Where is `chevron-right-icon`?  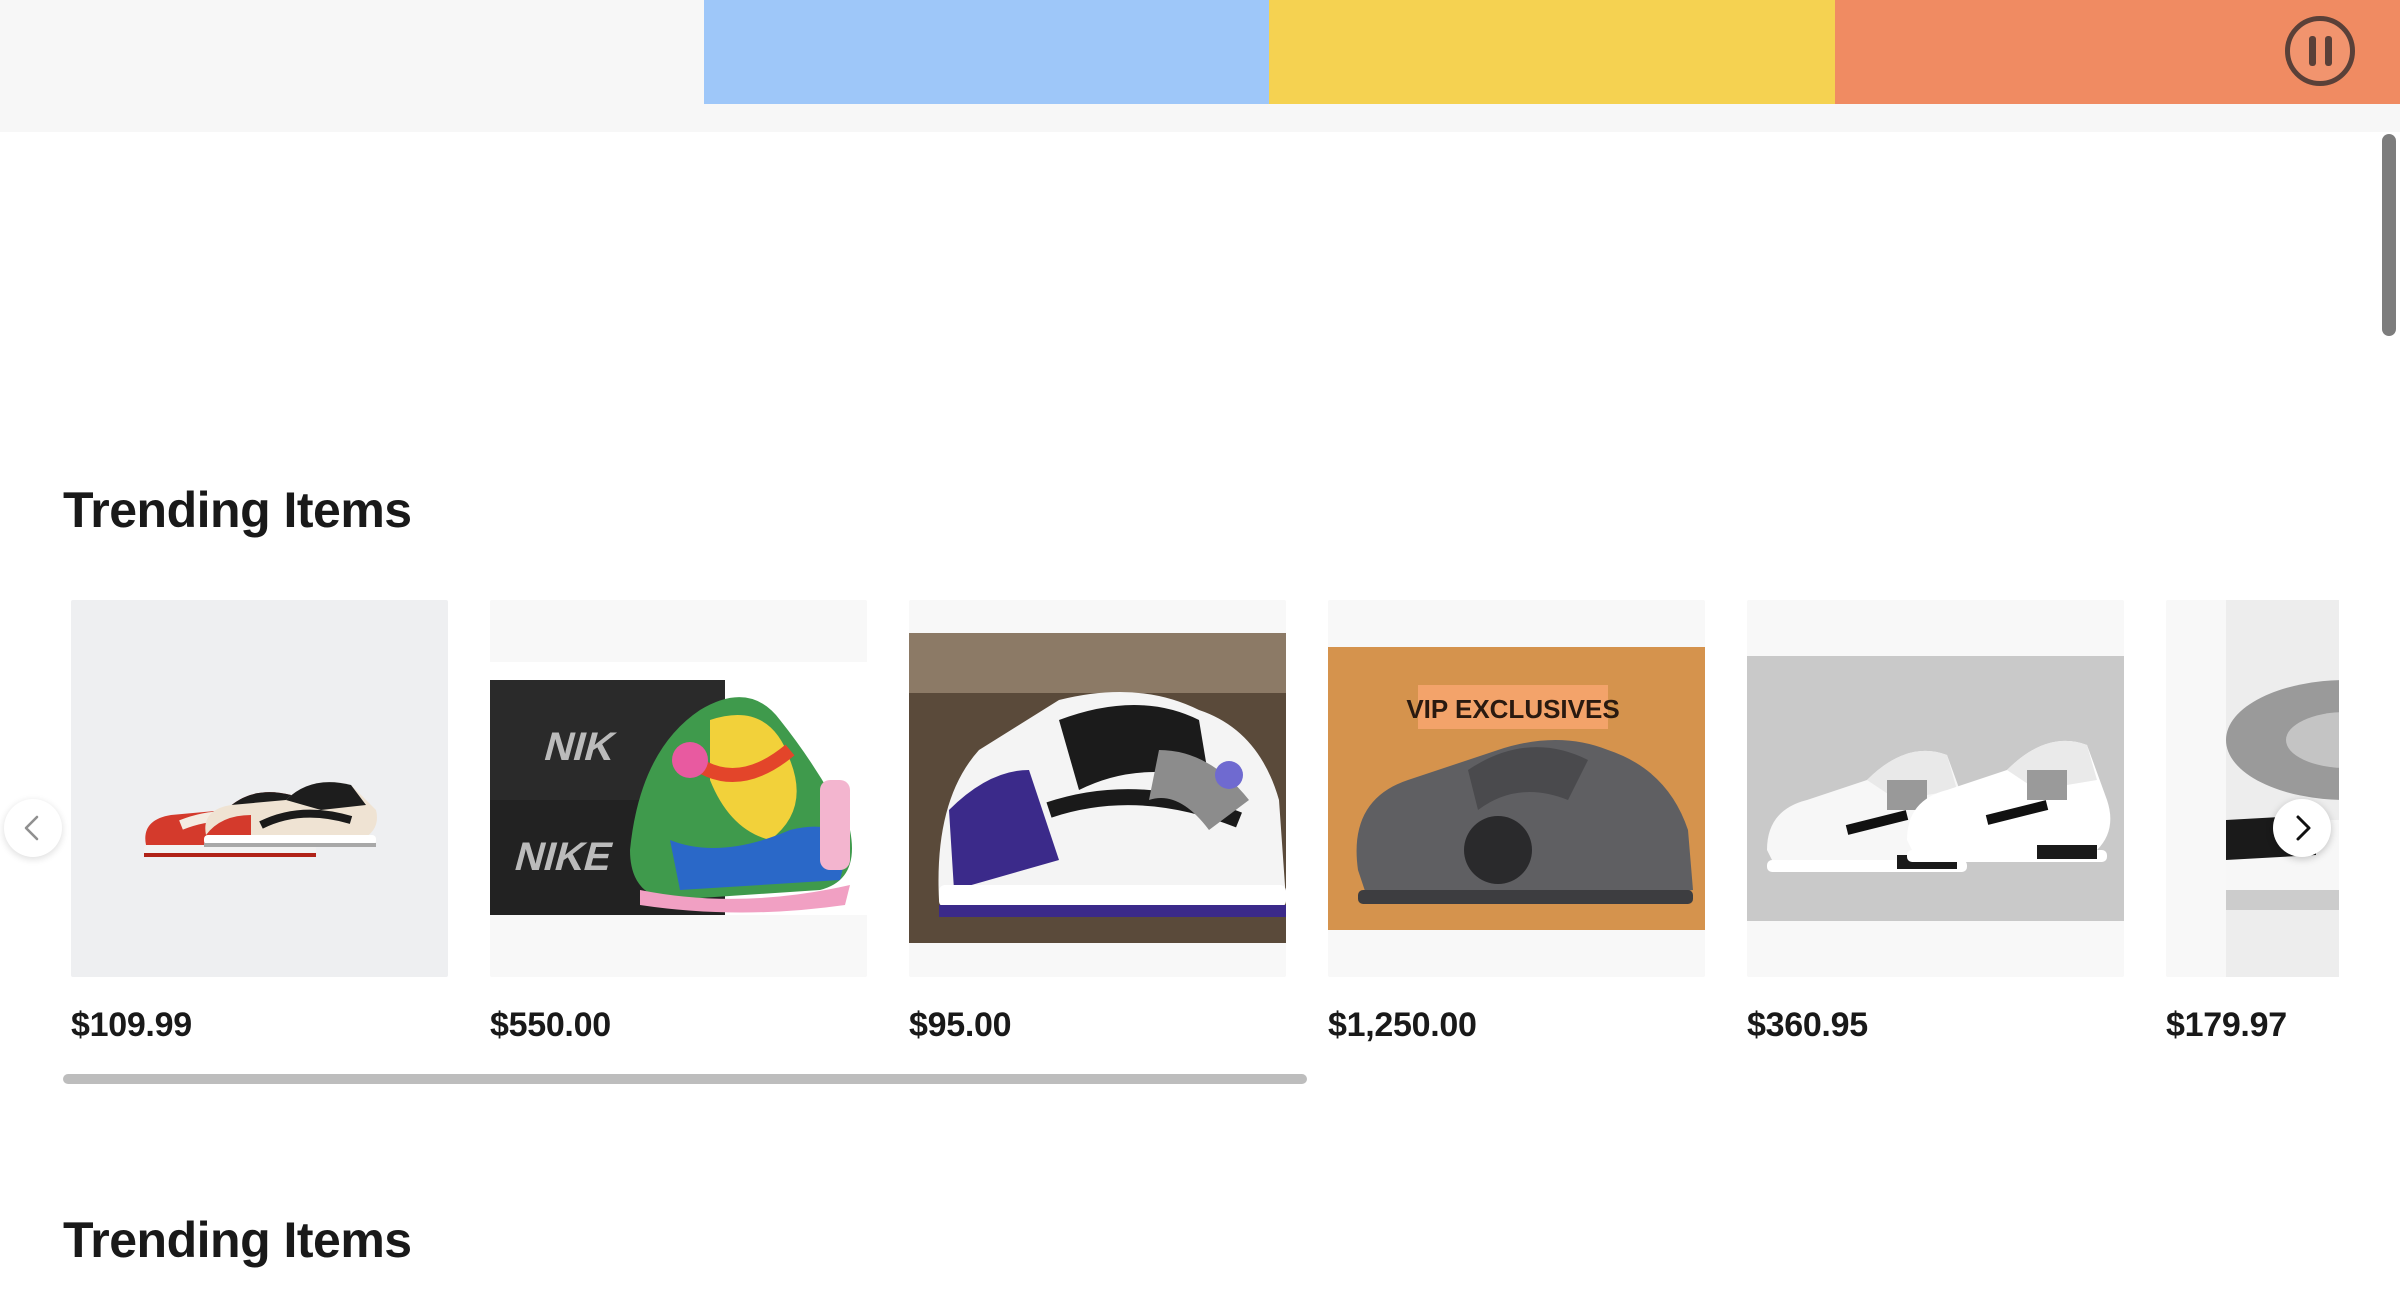 chevron-right-icon is located at coordinates (2303, 828).